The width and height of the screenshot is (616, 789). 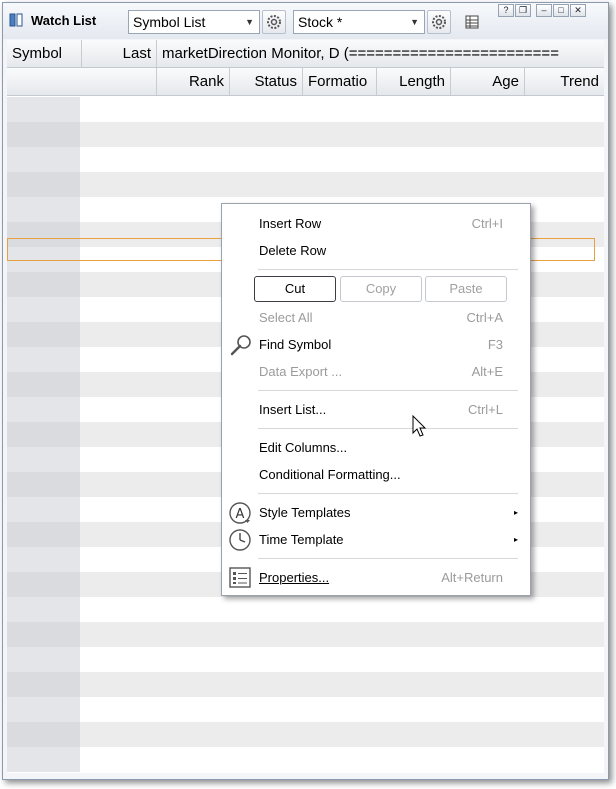 What do you see at coordinates (286, 317) in the screenshot?
I see `menu-label: Select All` at bounding box center [286, 317].